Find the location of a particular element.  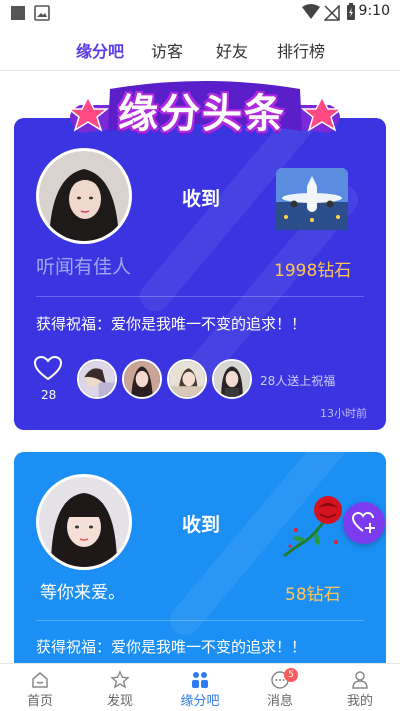

tab-visitors: 访客 is located at coordinates (167, 50).